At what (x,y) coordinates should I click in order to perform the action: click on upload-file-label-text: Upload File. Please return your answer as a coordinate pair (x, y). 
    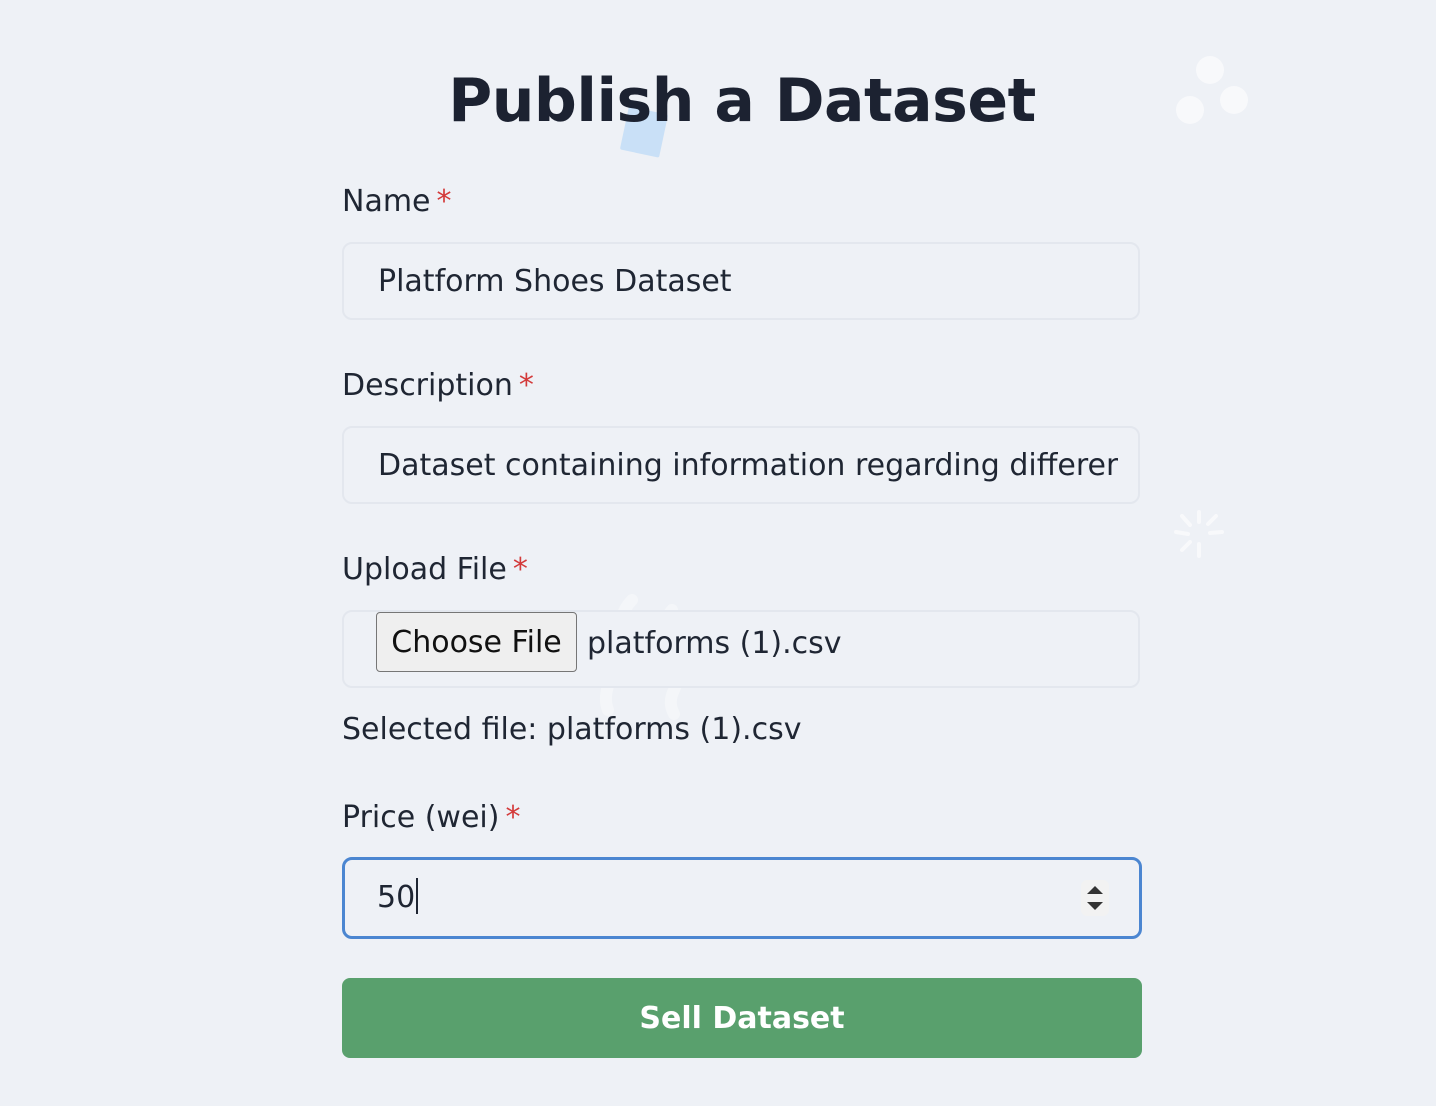
    Looking at the image, I should click on (424, 569).